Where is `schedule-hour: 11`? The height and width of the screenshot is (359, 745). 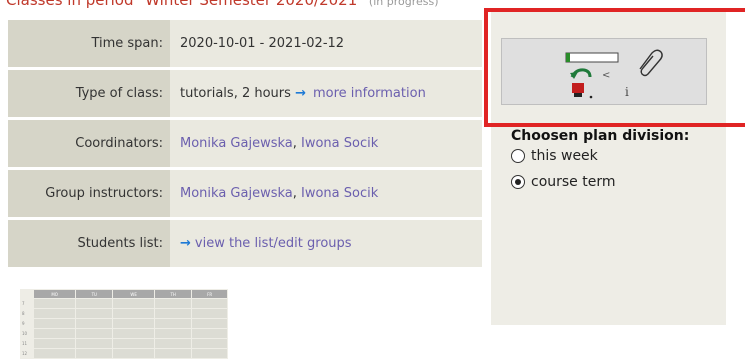 schedule-hour: 11 is located at coordinates (27, 343).